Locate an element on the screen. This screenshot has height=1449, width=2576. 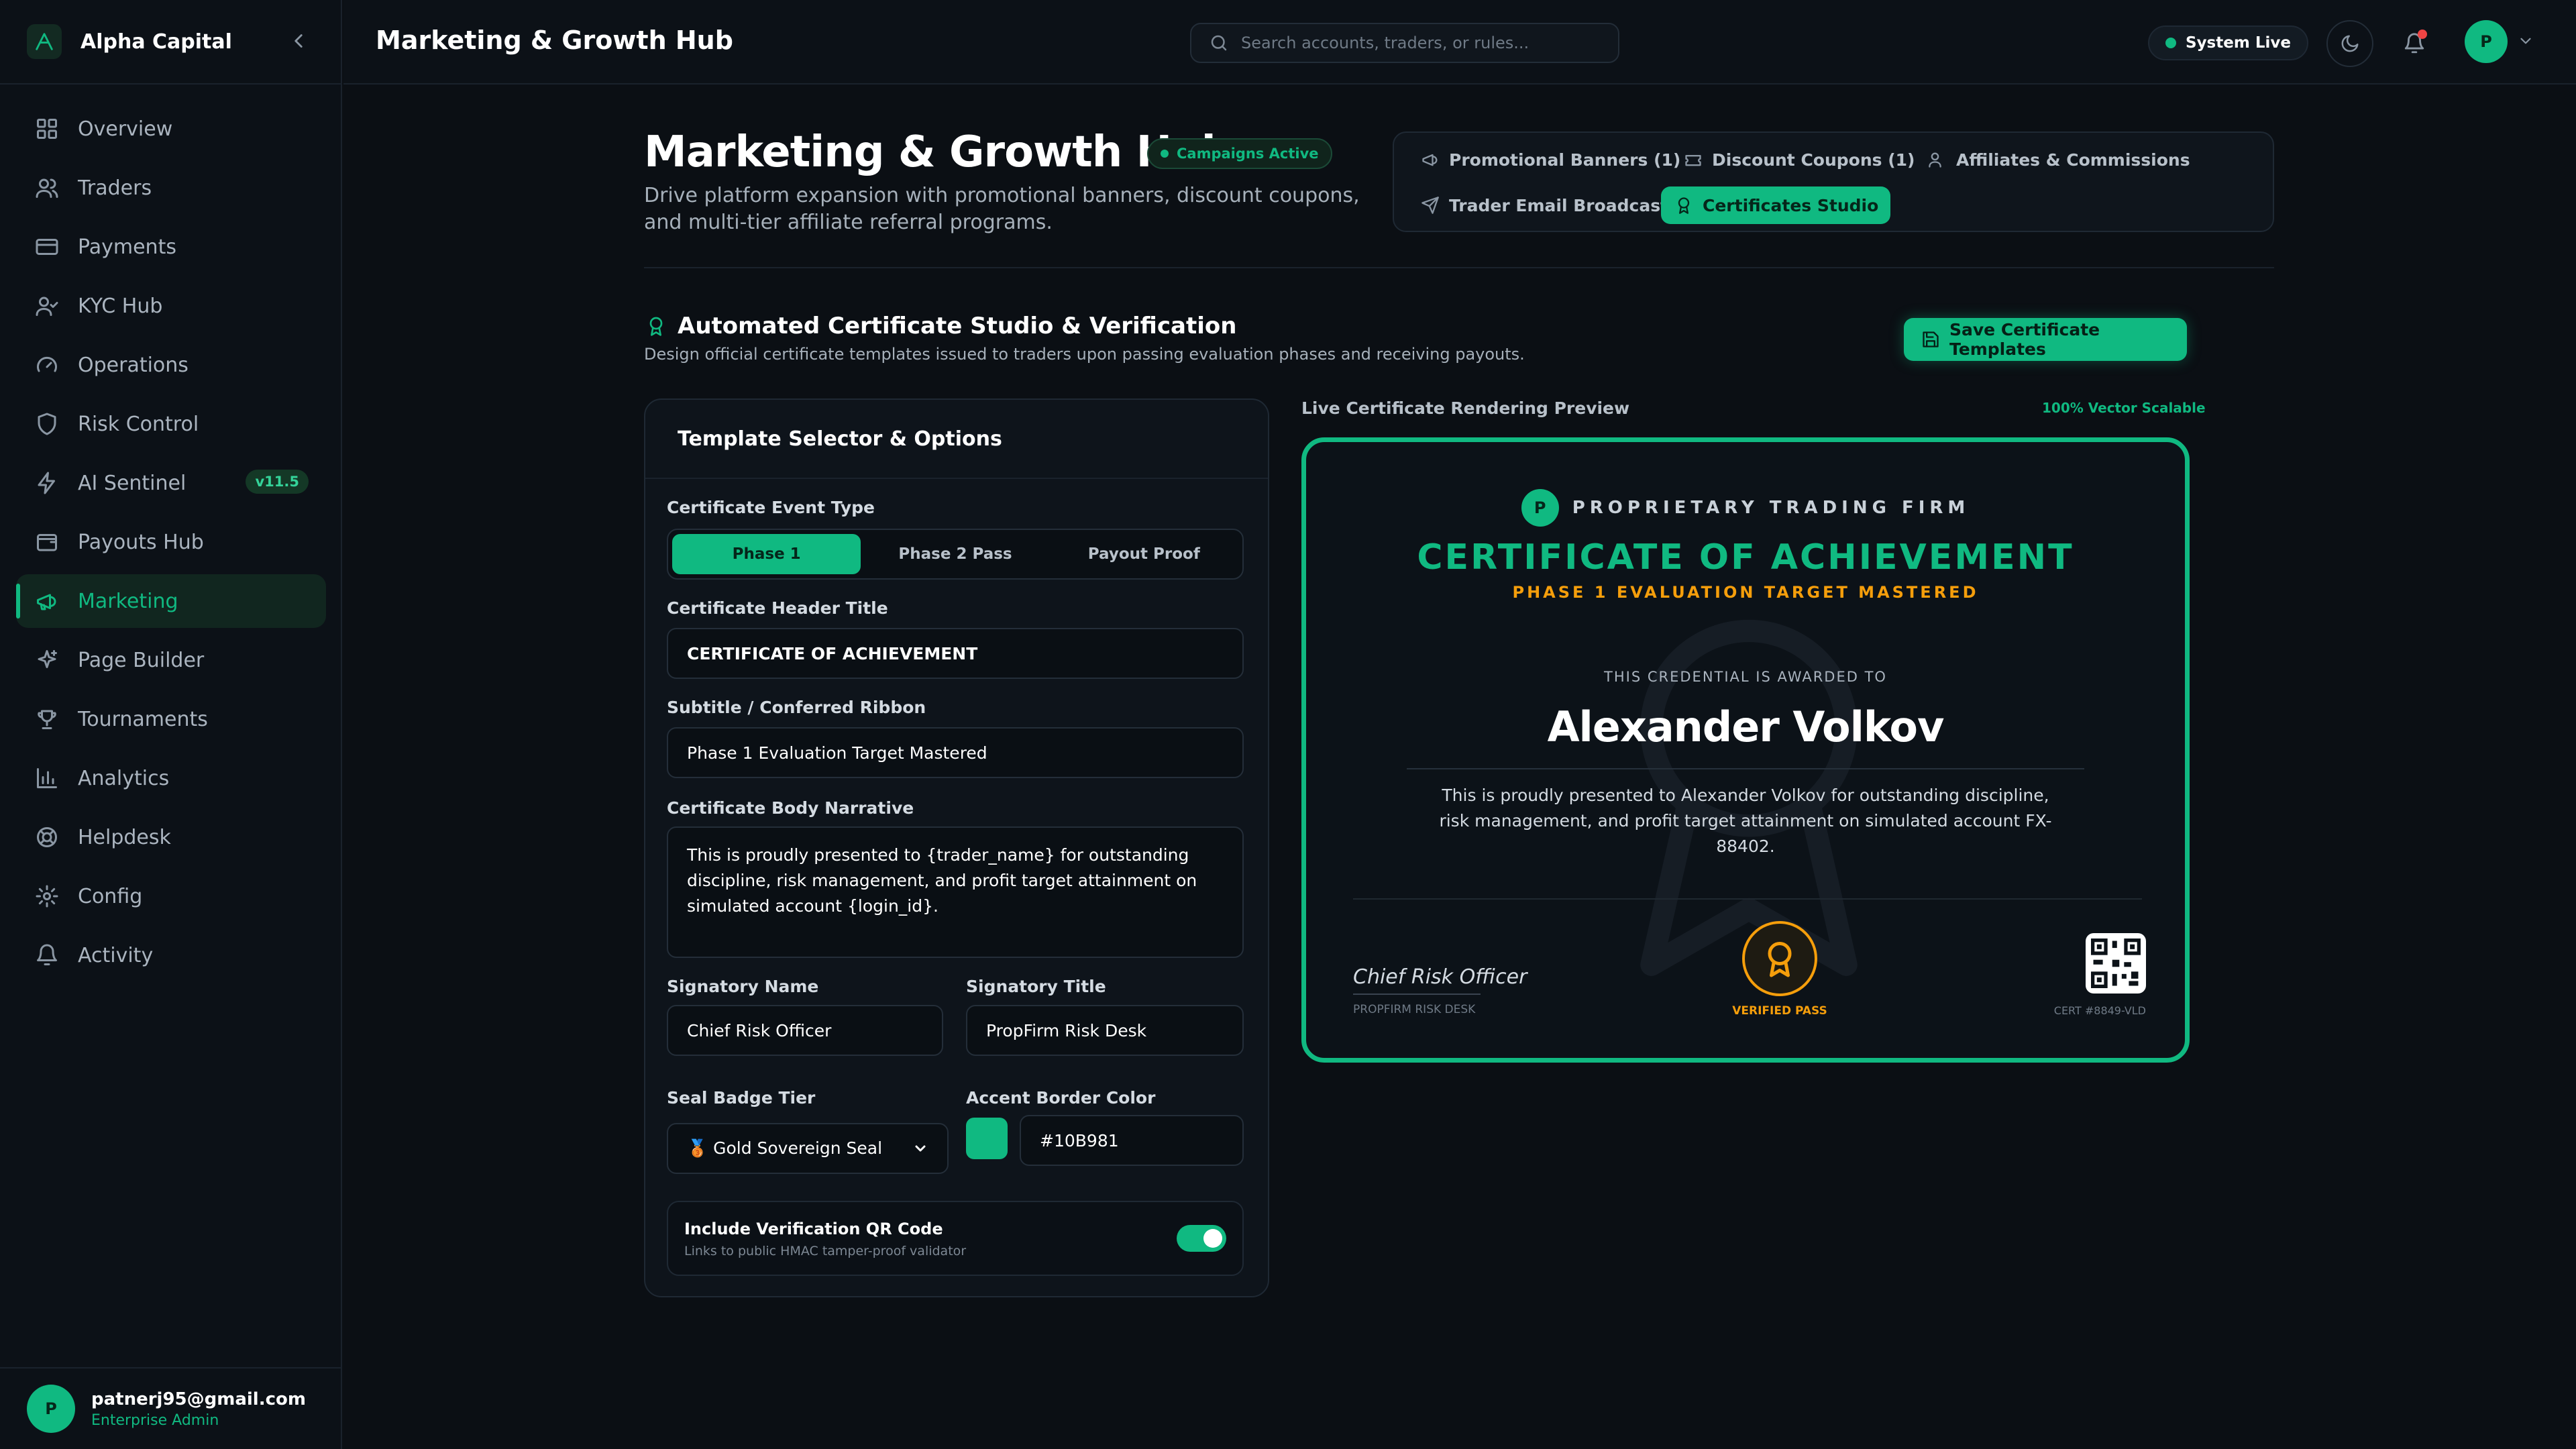
firm-logo: P is located at coordinates (1540, 508).